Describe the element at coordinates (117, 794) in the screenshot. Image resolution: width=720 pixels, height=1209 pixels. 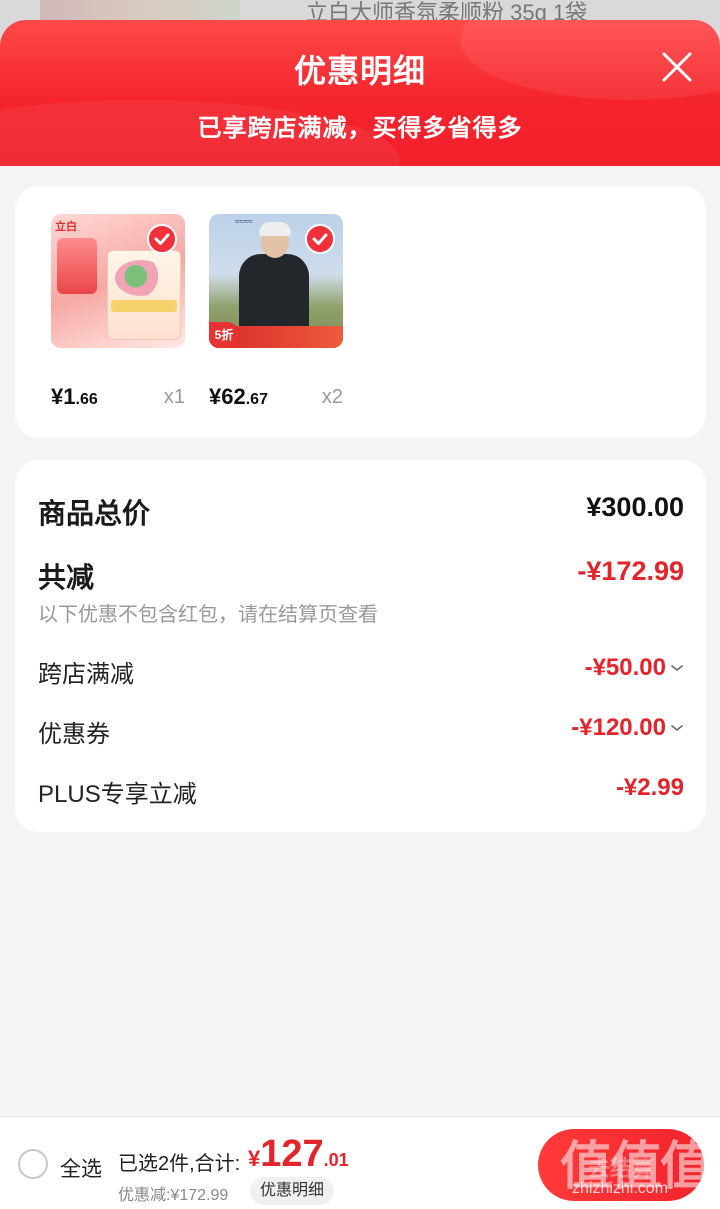
I see `discount-label: PLUS专享立减` at that location.